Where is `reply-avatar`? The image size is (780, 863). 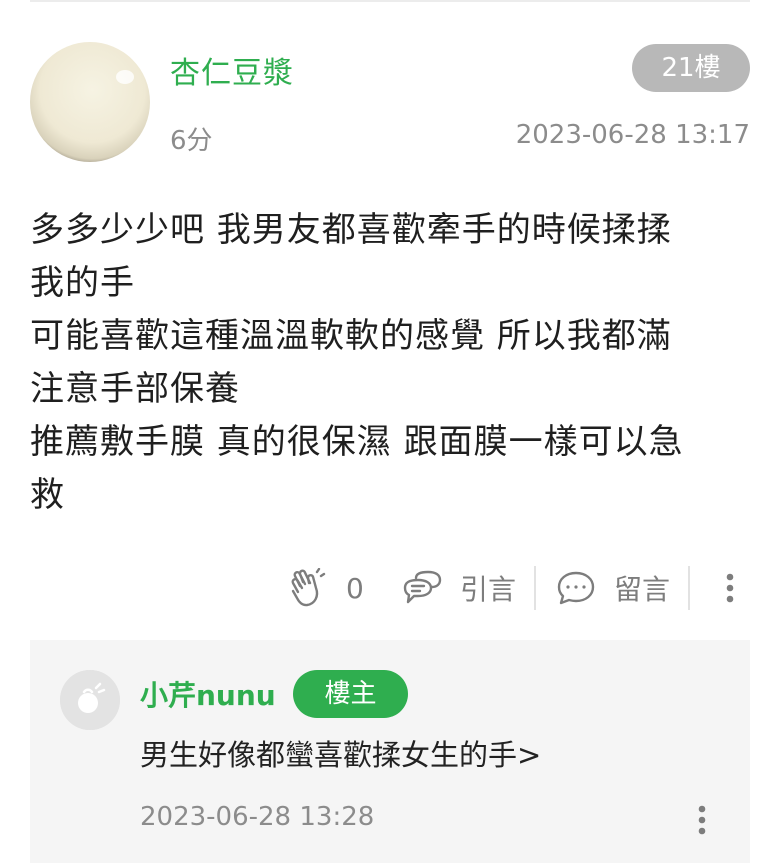
reply-avatar is located at coordinates (90, 700).